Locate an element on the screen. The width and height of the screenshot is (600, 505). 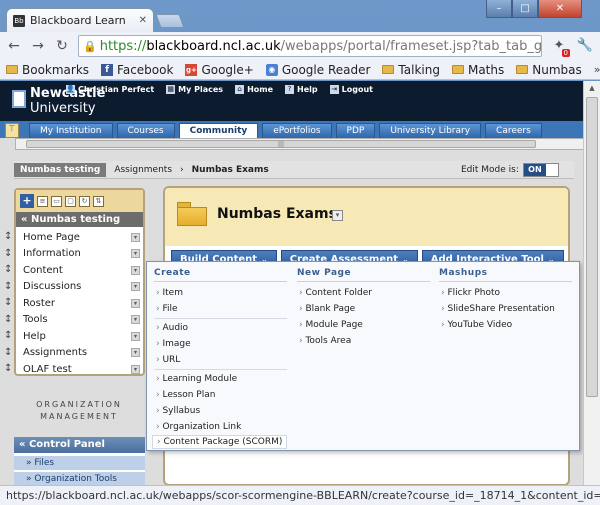
folder-view-icon: ▭ is located at coordinates (56, 201).